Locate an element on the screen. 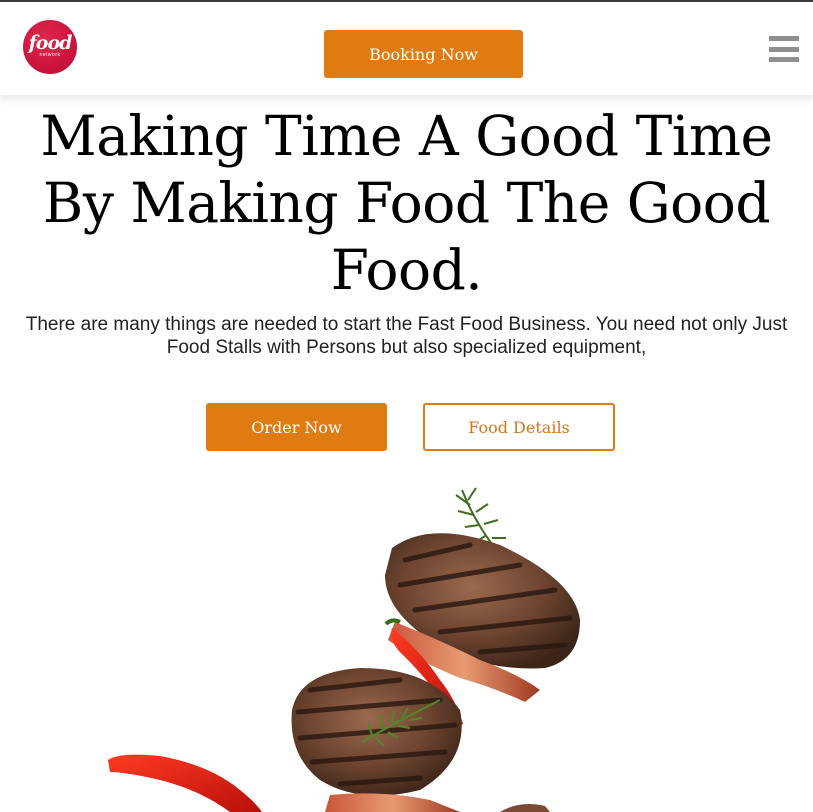 The image size is (813, 812). hamburger-menu-icon is located at coordinates (784, 49).